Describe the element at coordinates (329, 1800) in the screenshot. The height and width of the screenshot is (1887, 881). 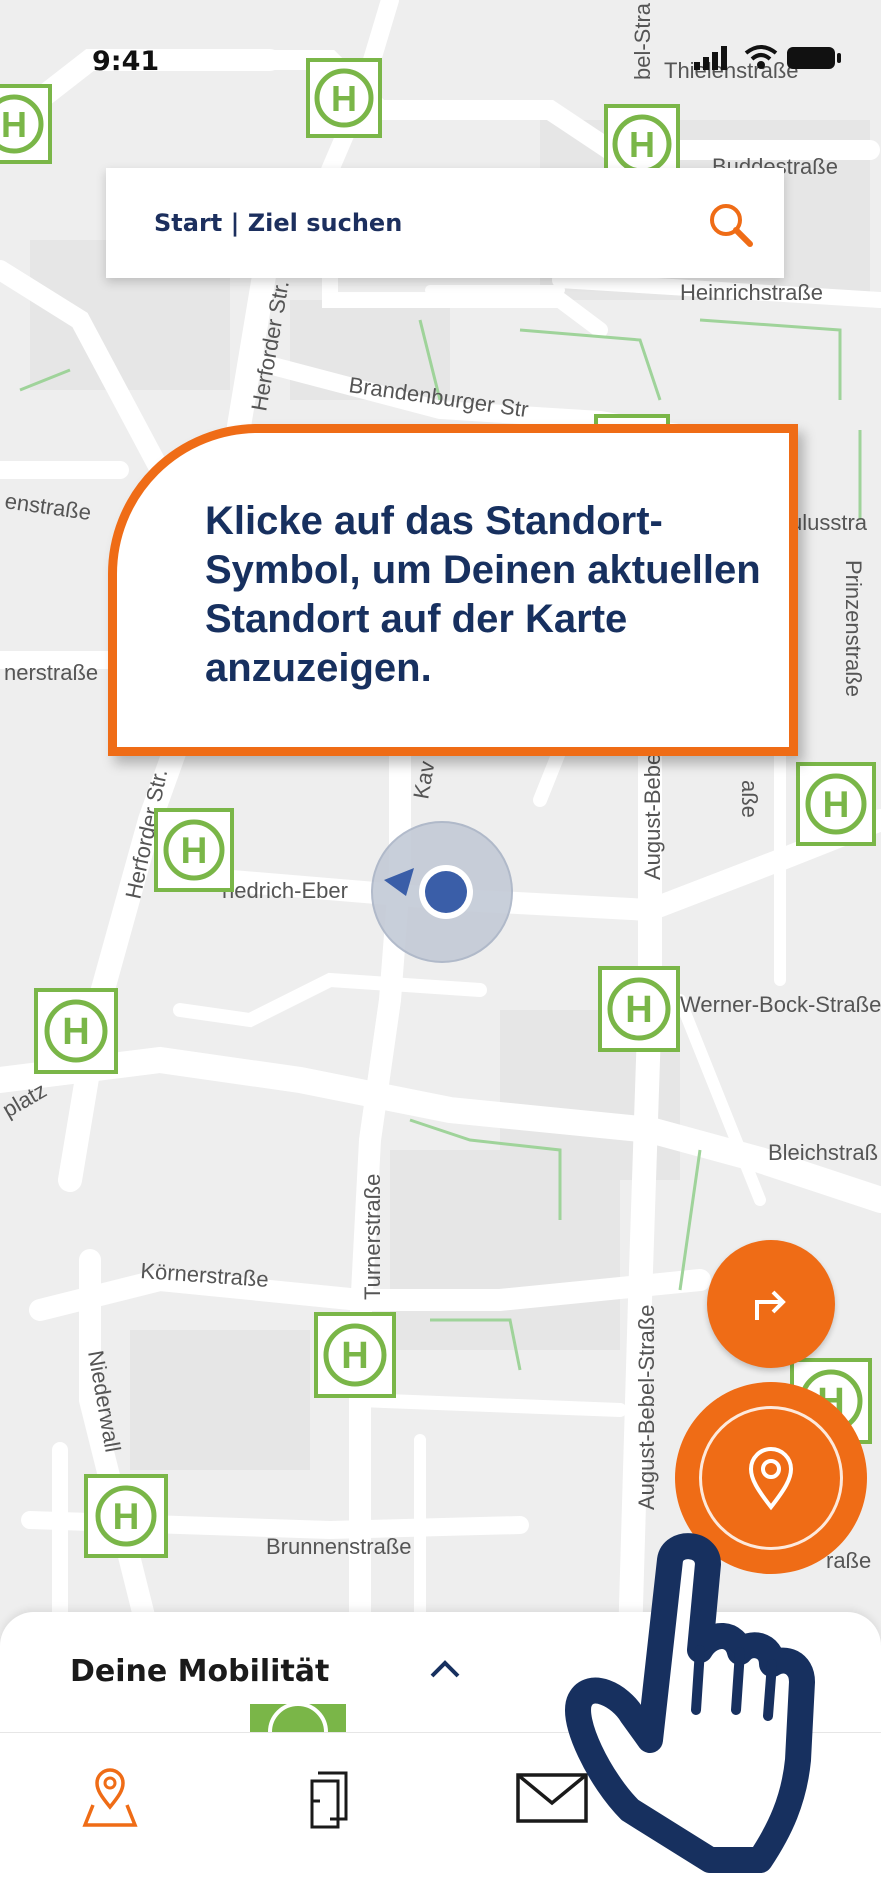
I see `ticket-icon` at that location.